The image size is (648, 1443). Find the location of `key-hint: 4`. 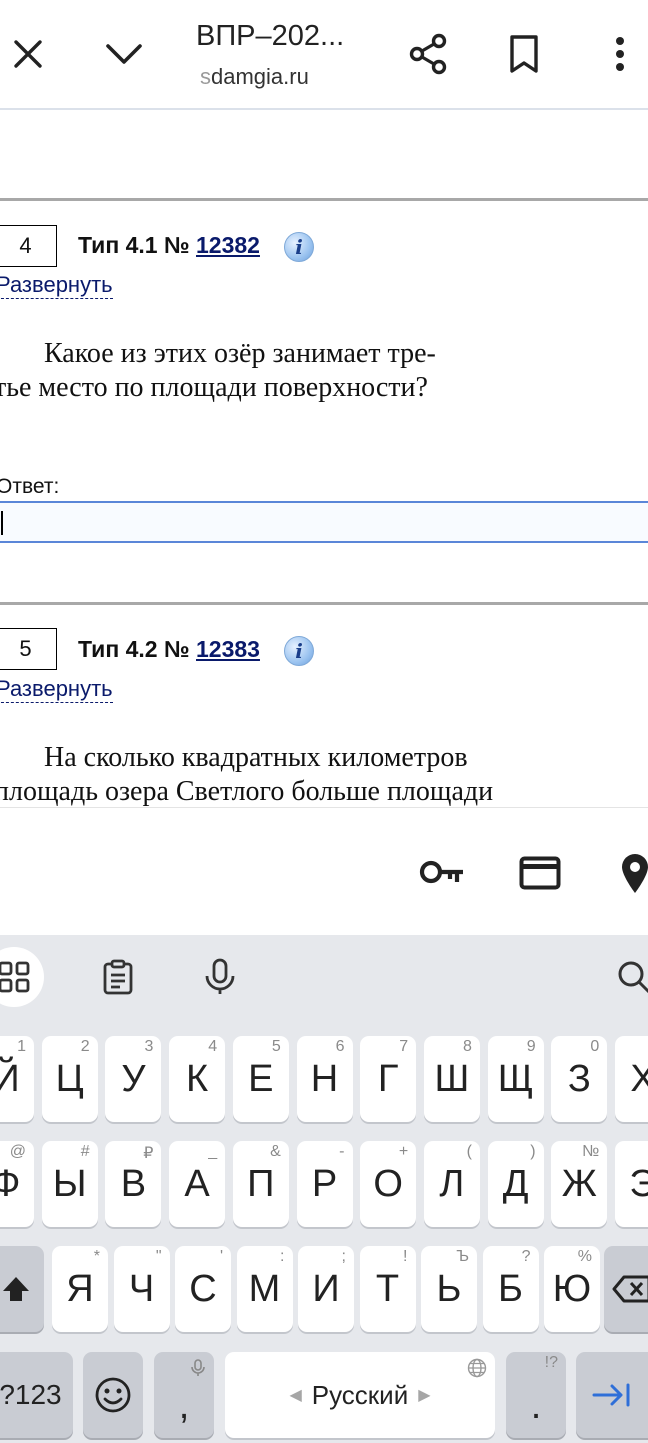

key-hint: 4 is located at coordinates (213, 1046).